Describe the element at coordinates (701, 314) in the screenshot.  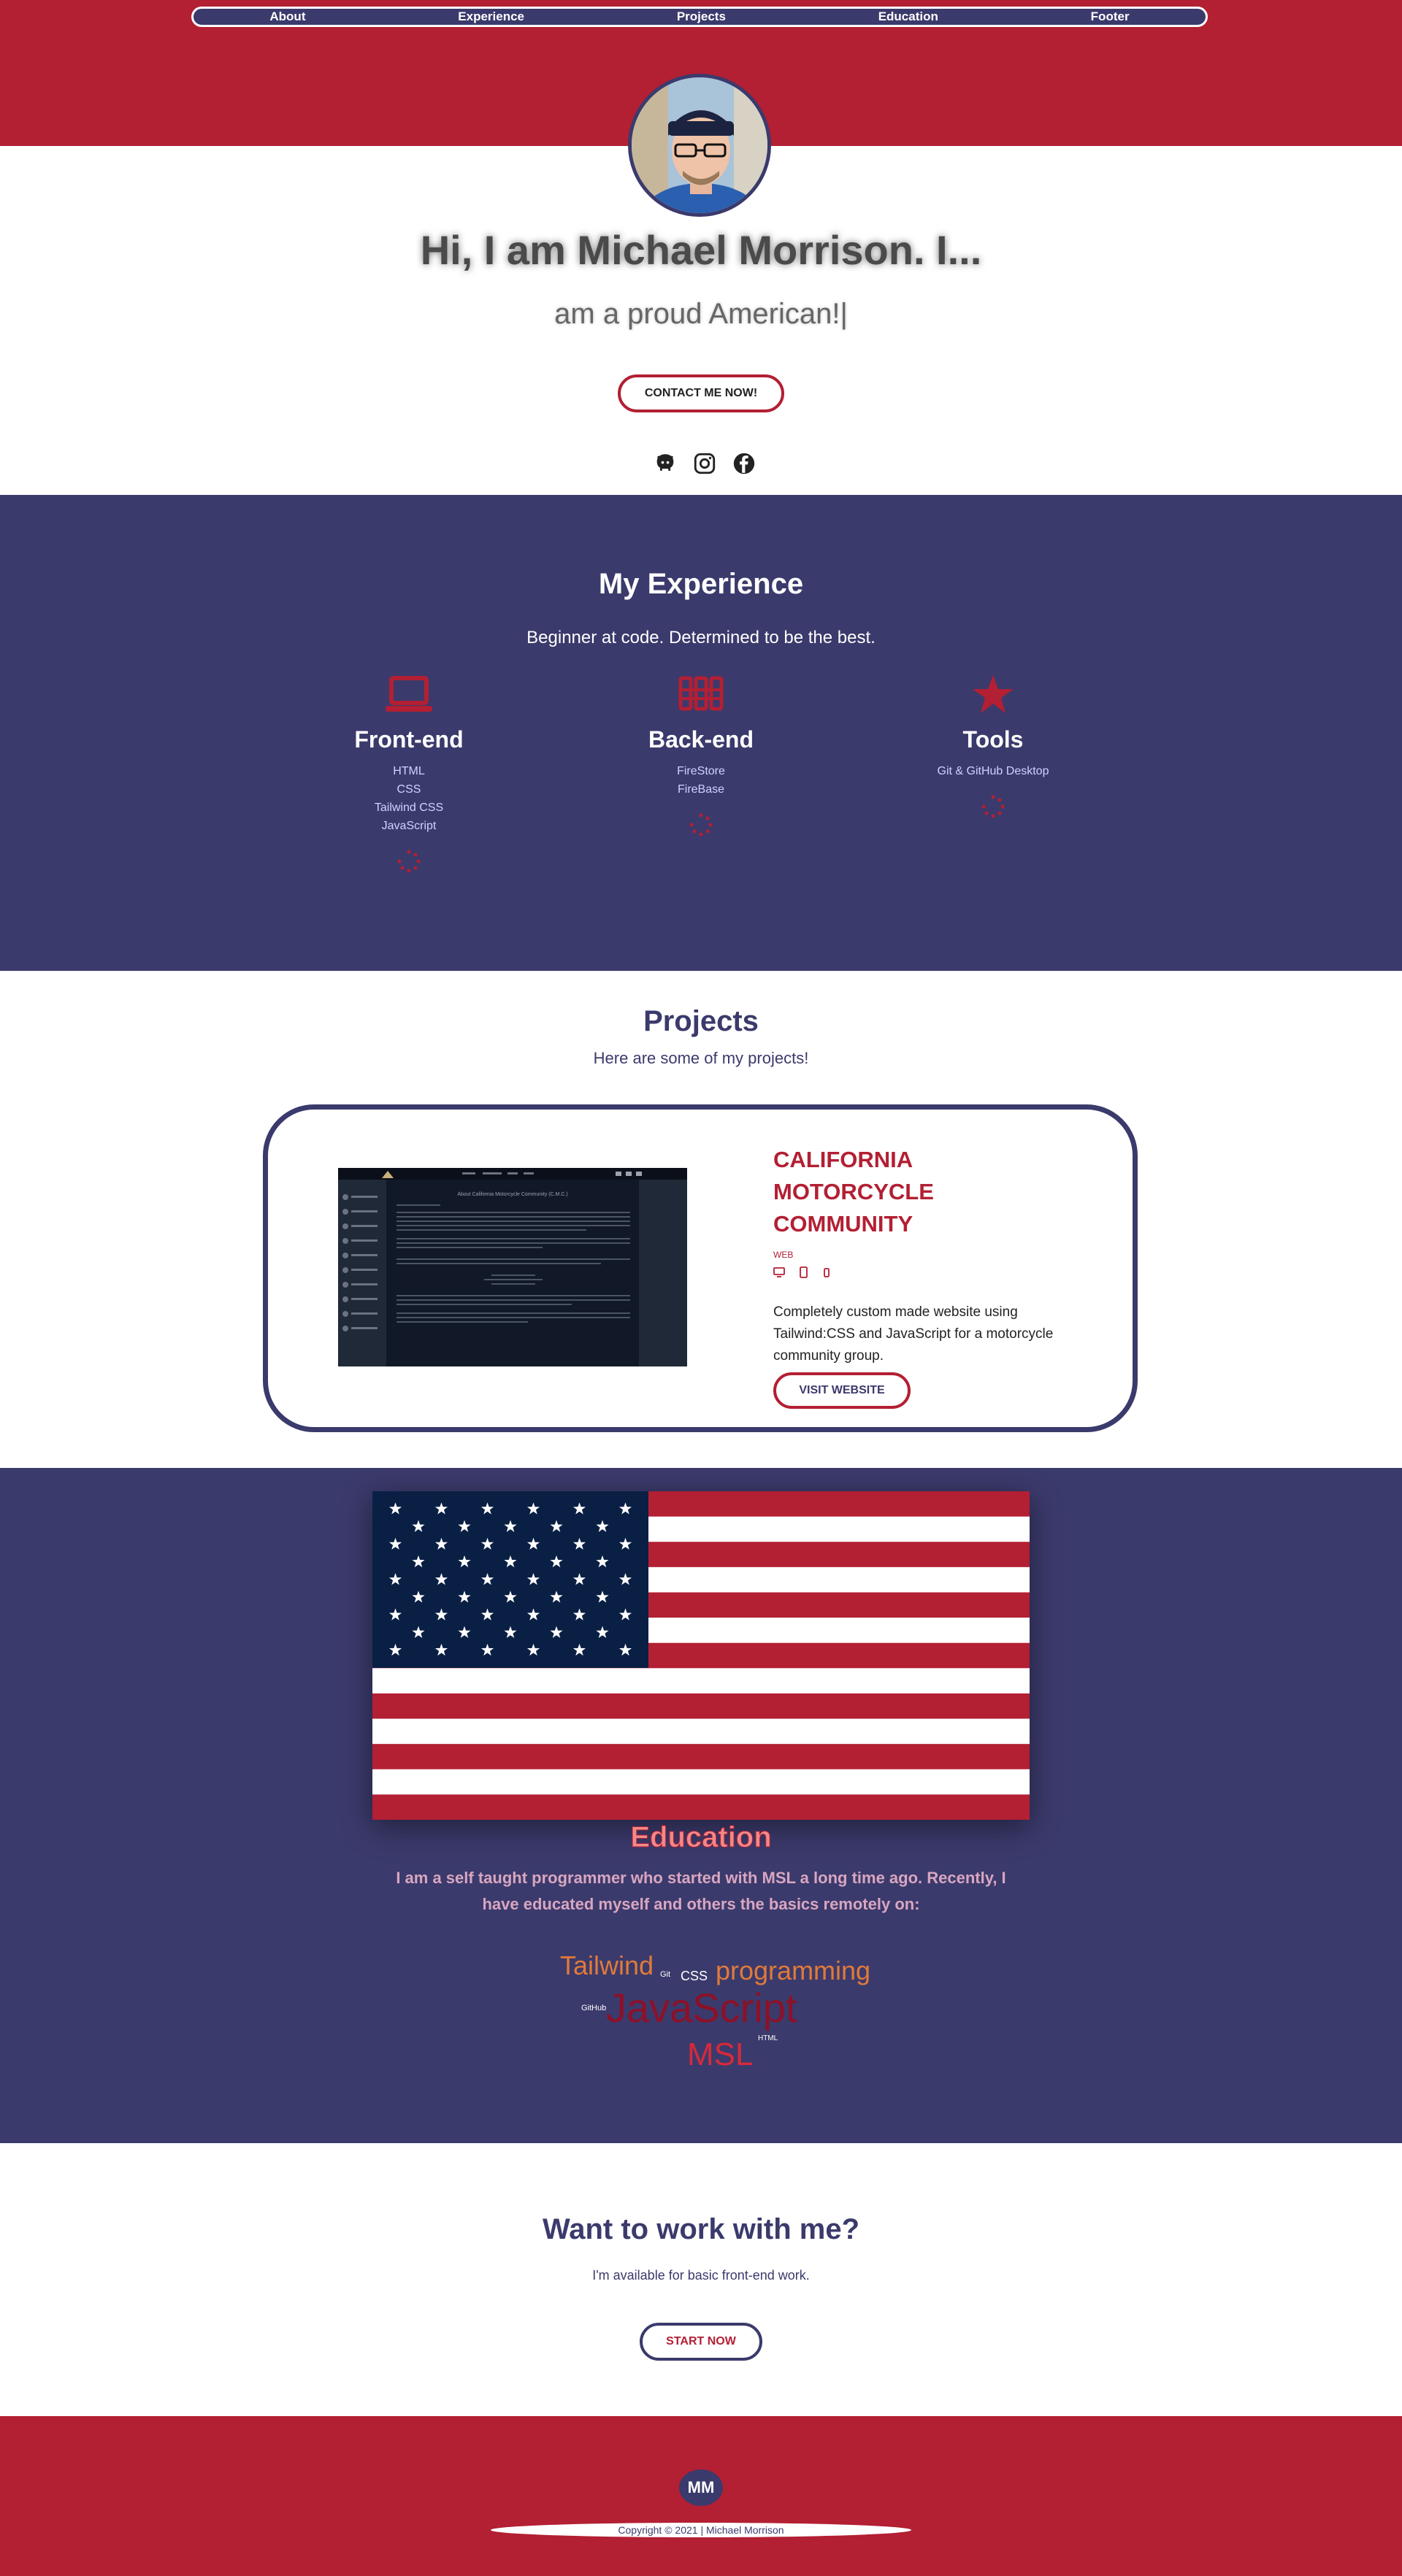
I see `hero-typed-text: am a proud American!|` at that location.